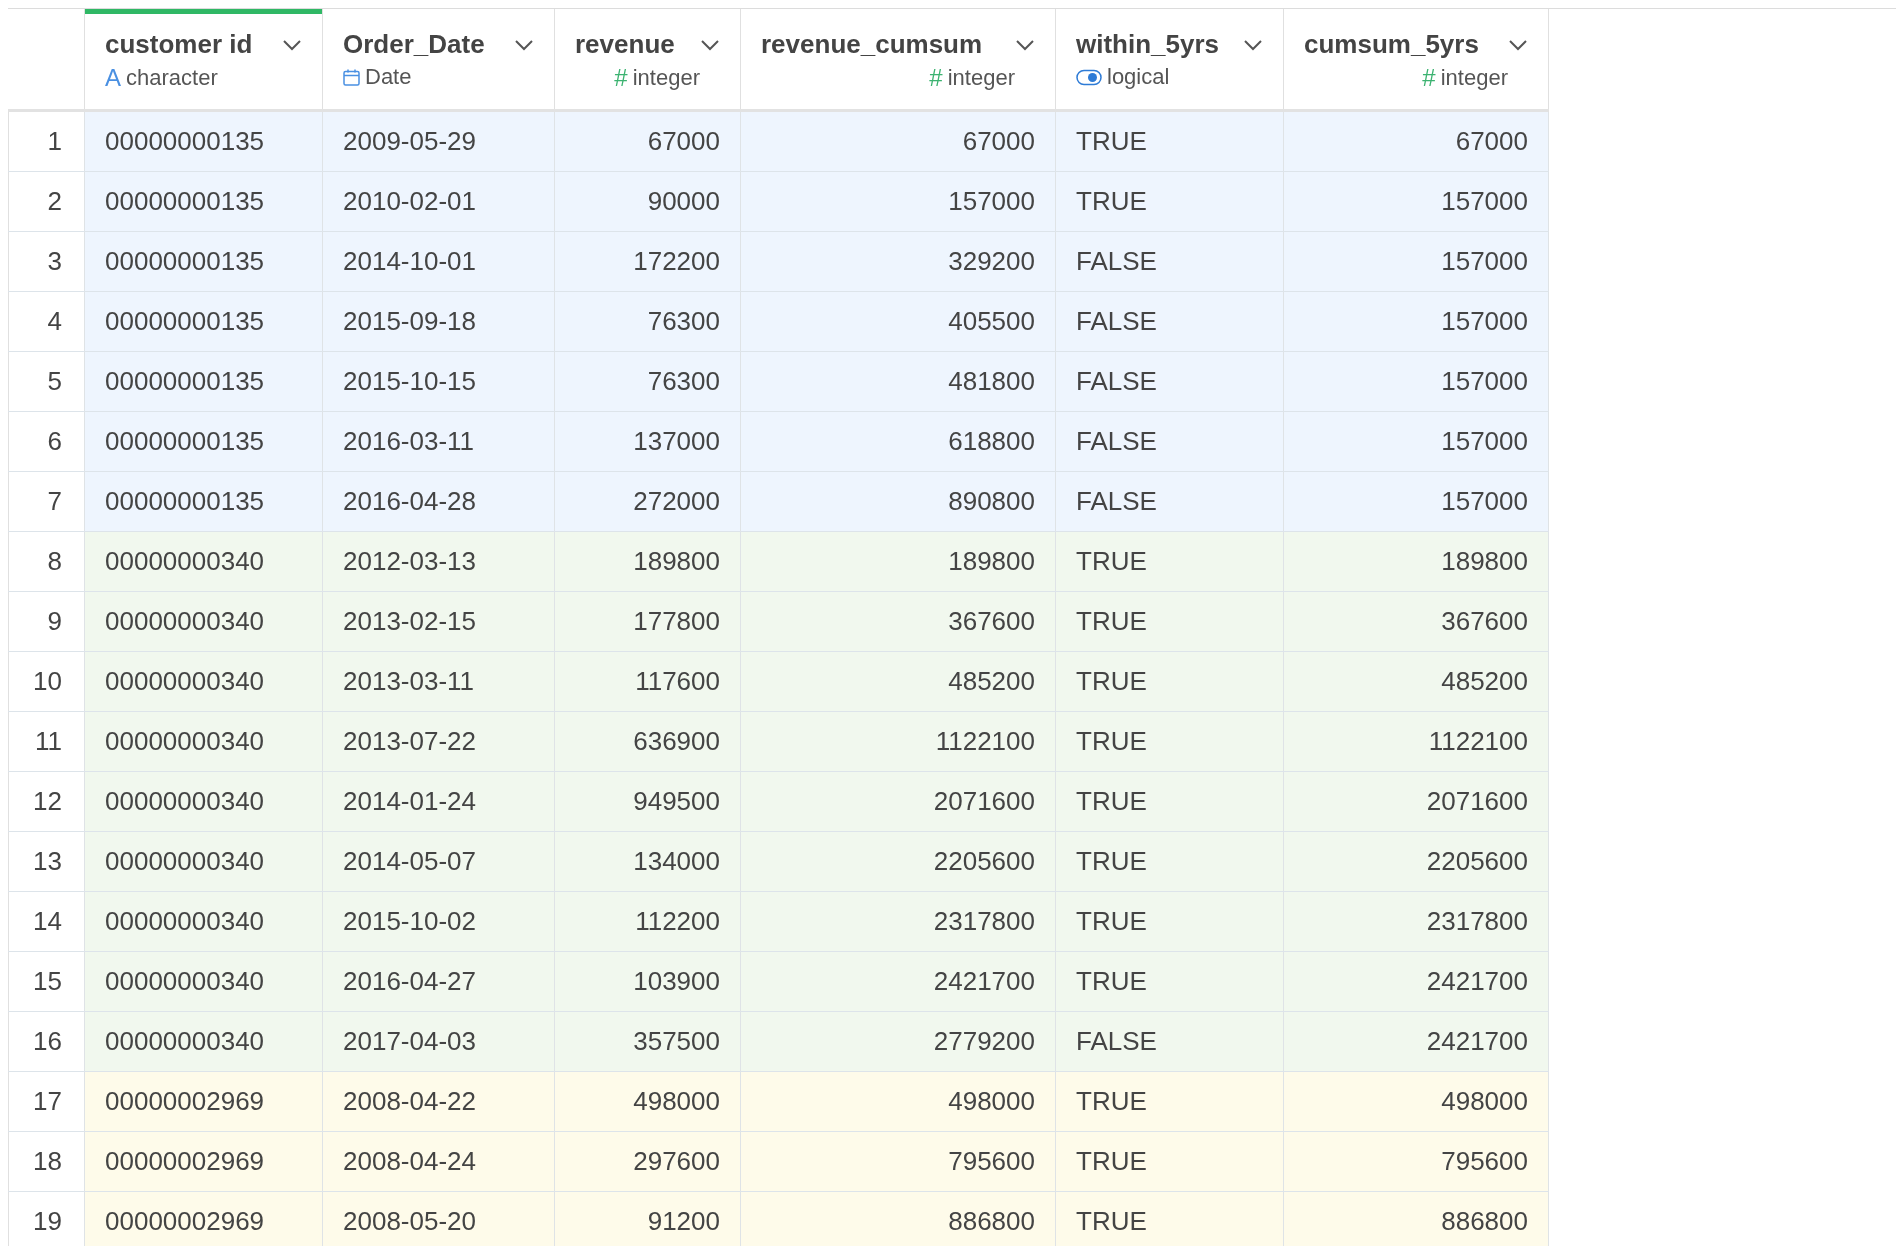 Image resolution: width=1896 pixels, height=1246 pixels. I want to click on table-cell: 272000, so click(648, 501).